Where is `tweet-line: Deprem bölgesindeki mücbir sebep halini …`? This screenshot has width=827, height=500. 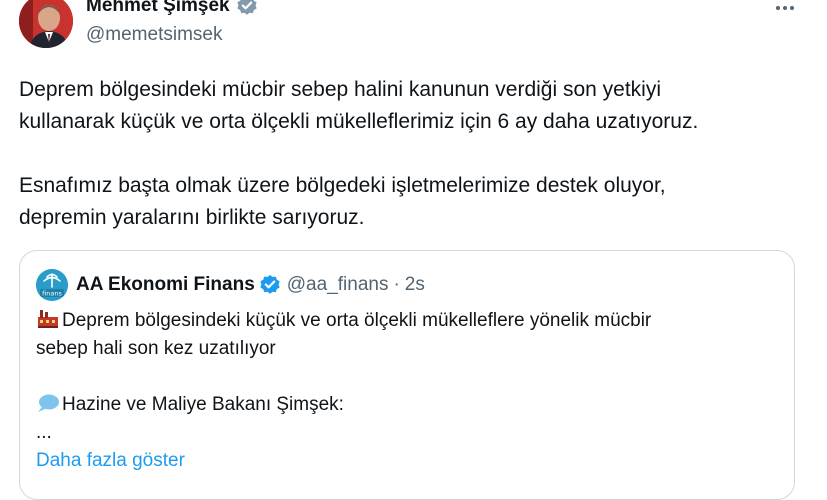 tweet-line: Deprem bölgesindeki mücbir sebep halini … is located at coordinates (340, 89).